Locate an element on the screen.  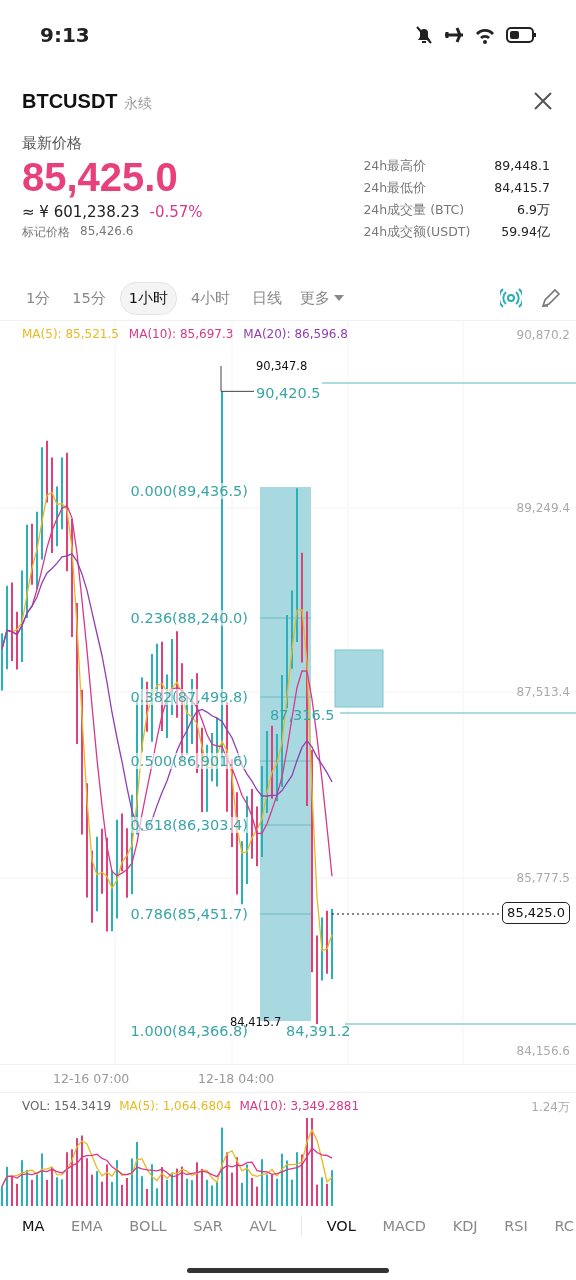
airplane-icon is located at coordinates (454, 35).